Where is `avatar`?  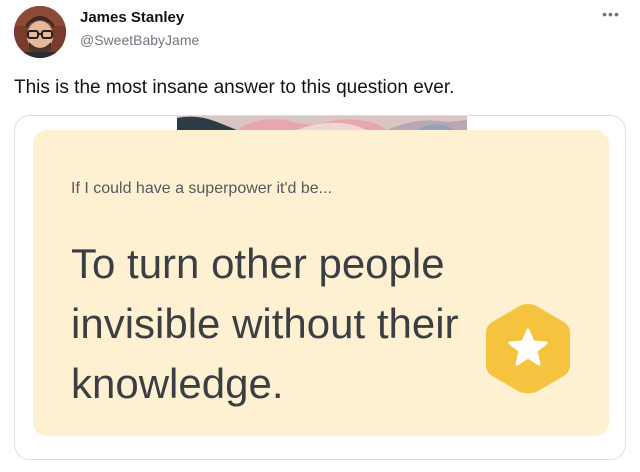 avatar is located at coordinates (40, 32).